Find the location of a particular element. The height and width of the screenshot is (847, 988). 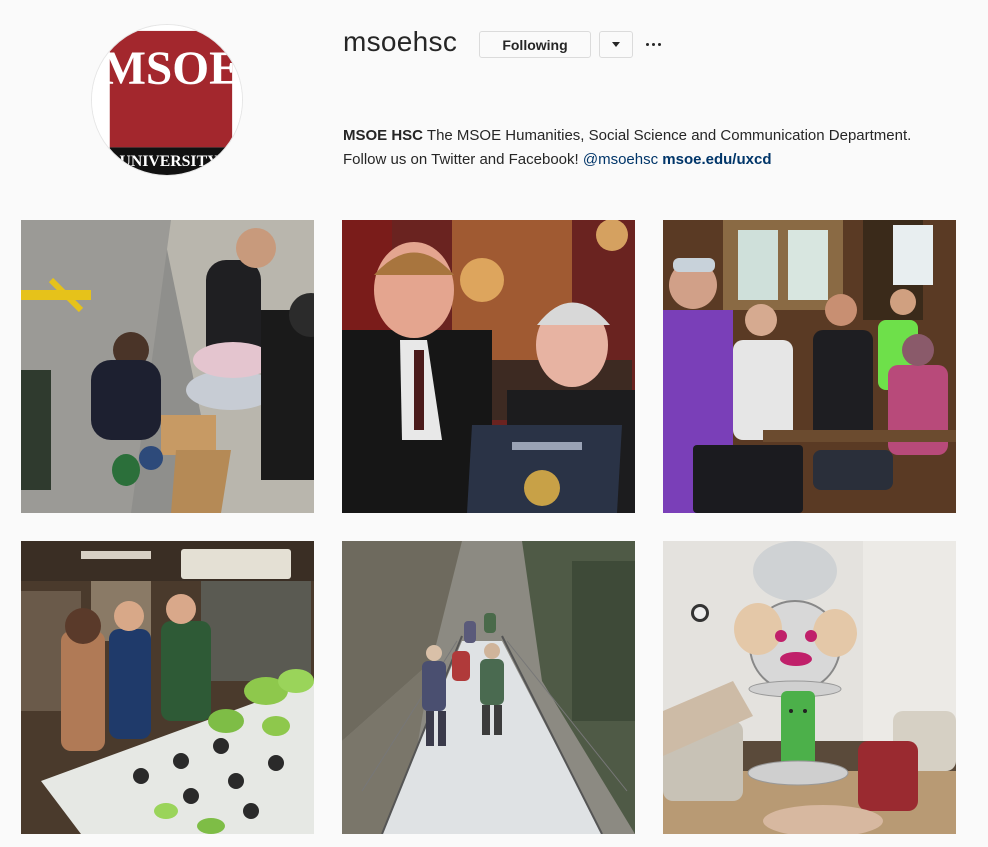

msoe-logo-icon: MSOE UNIVERSITY is located at coordinates (167, 100).